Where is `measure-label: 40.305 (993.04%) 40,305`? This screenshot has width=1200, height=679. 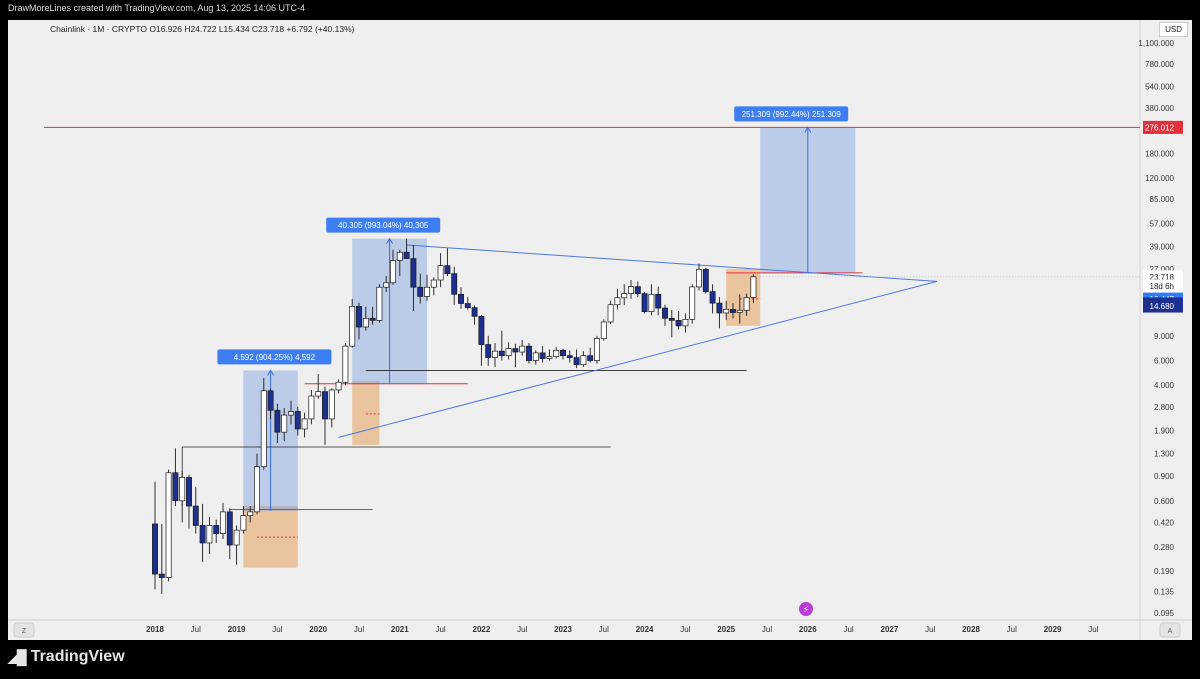
measure-label: 40.305 (993.04%) 40,305 is located at coordinates (383, 225).